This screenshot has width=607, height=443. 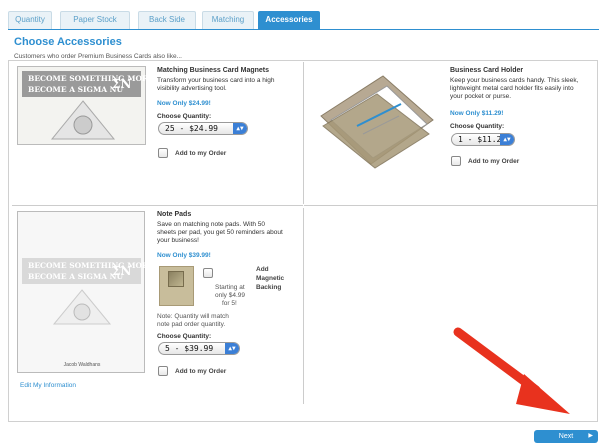 I want to click on notepads-qty-label: Choose Quantity:, so click(x=184, y=336).